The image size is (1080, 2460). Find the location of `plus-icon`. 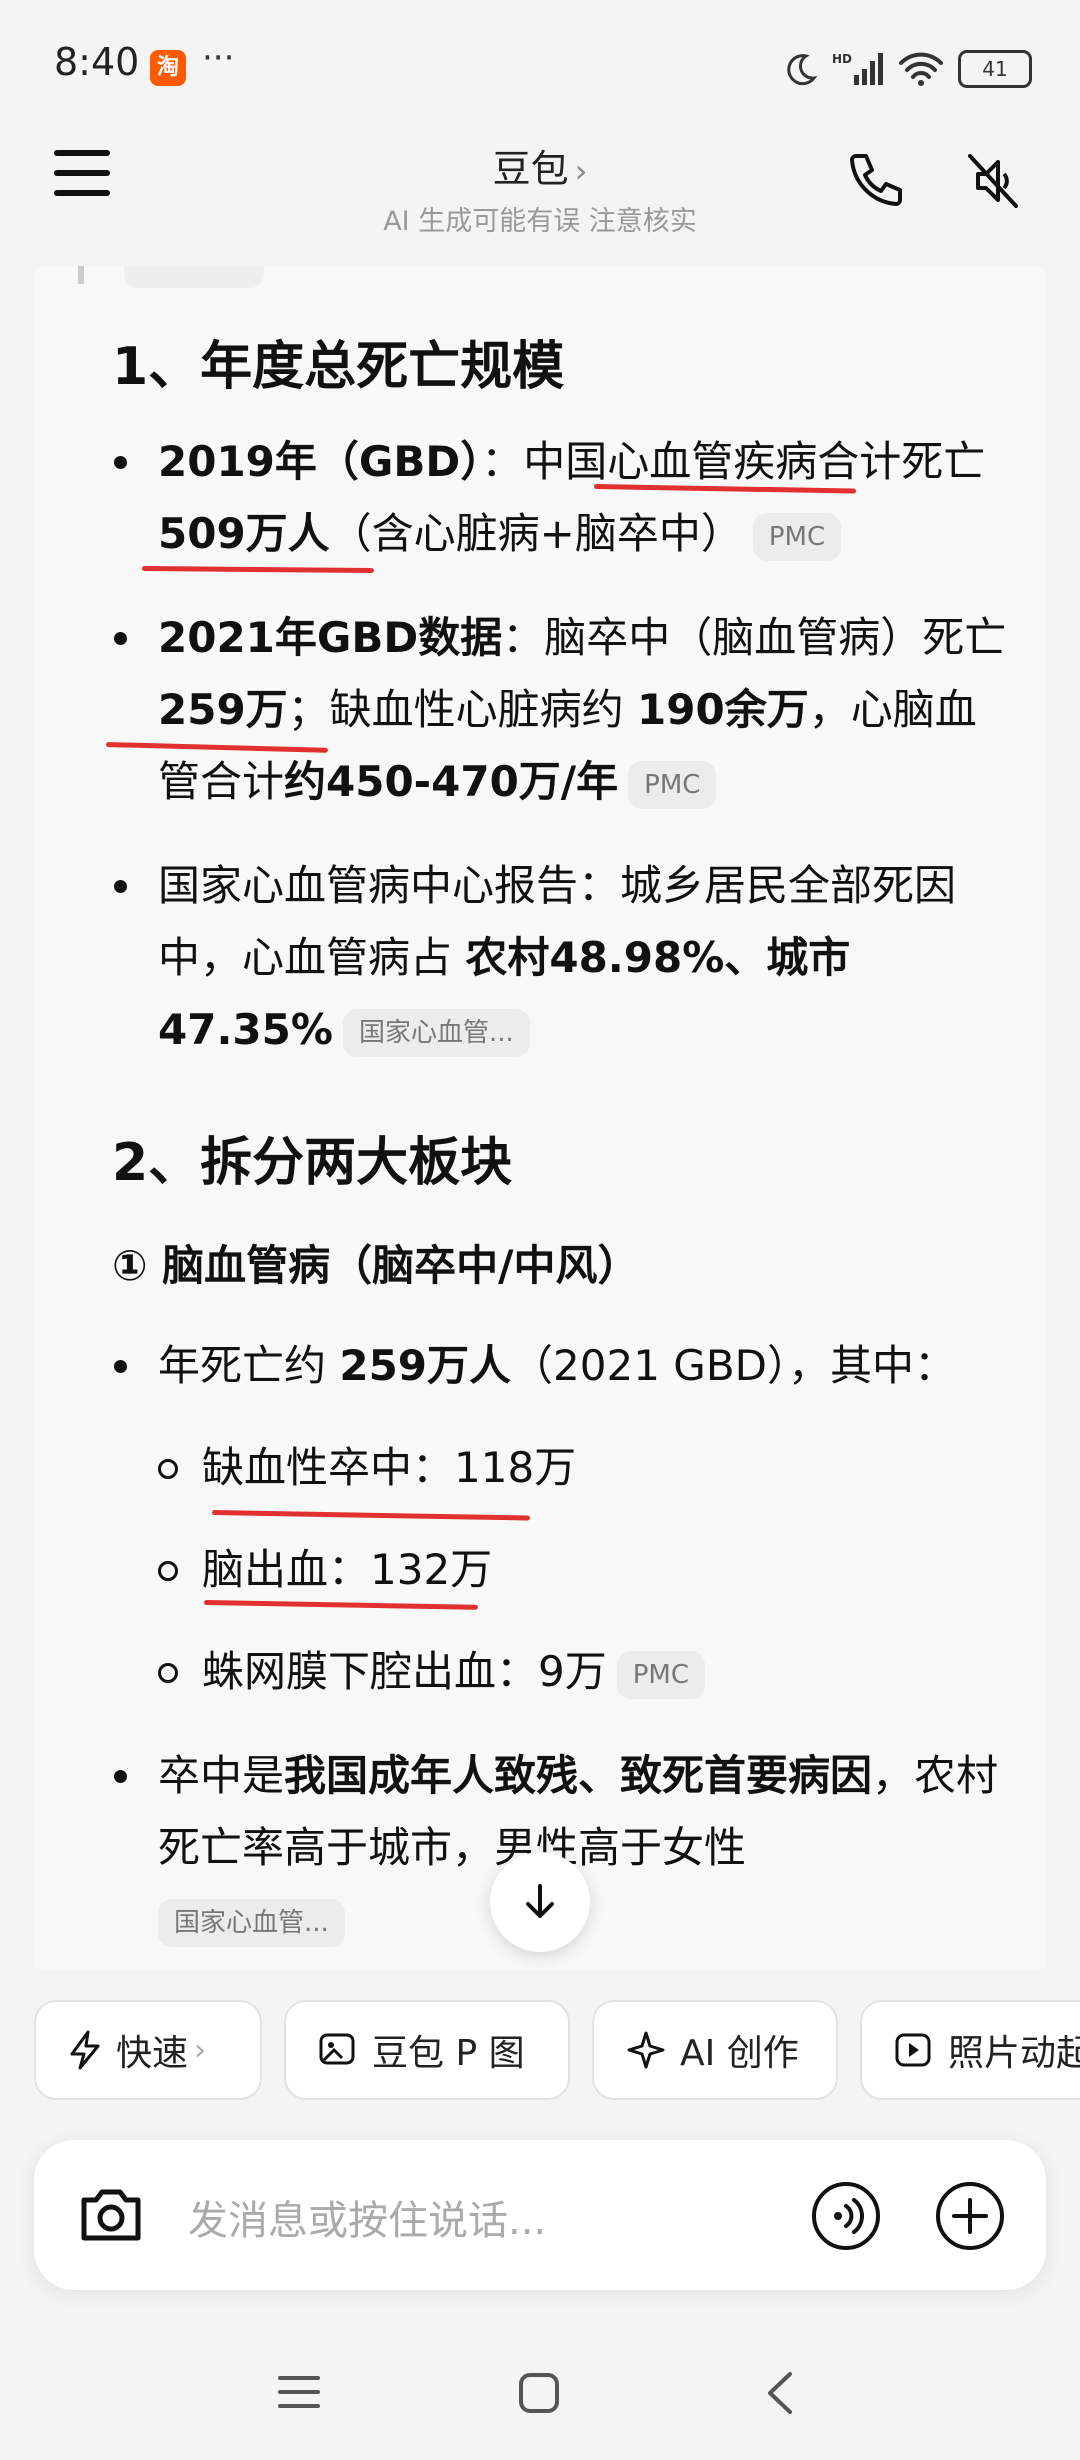

plus-icon is located at coordinates (970, 2216).